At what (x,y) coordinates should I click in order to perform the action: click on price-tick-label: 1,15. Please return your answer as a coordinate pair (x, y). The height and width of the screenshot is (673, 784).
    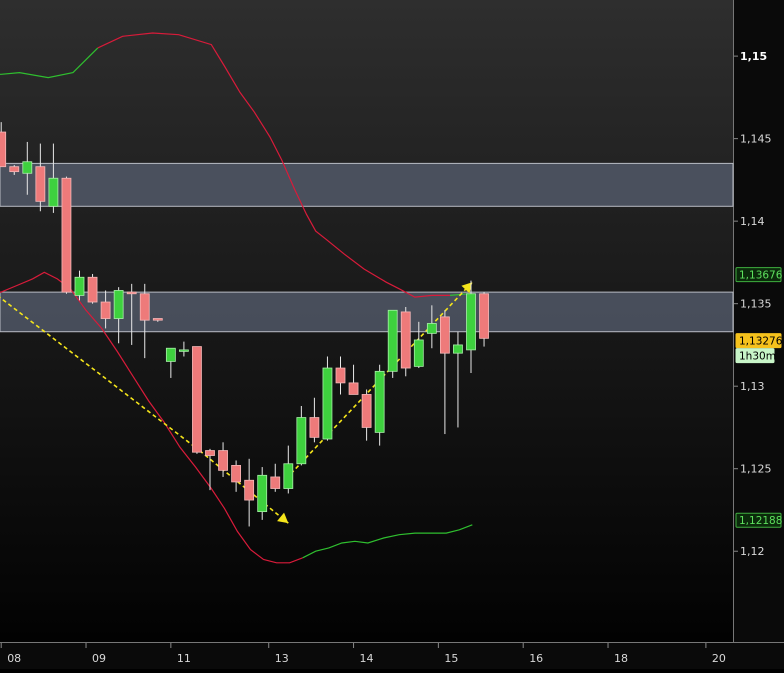
    Looking at the image, I should click on (753, 56).